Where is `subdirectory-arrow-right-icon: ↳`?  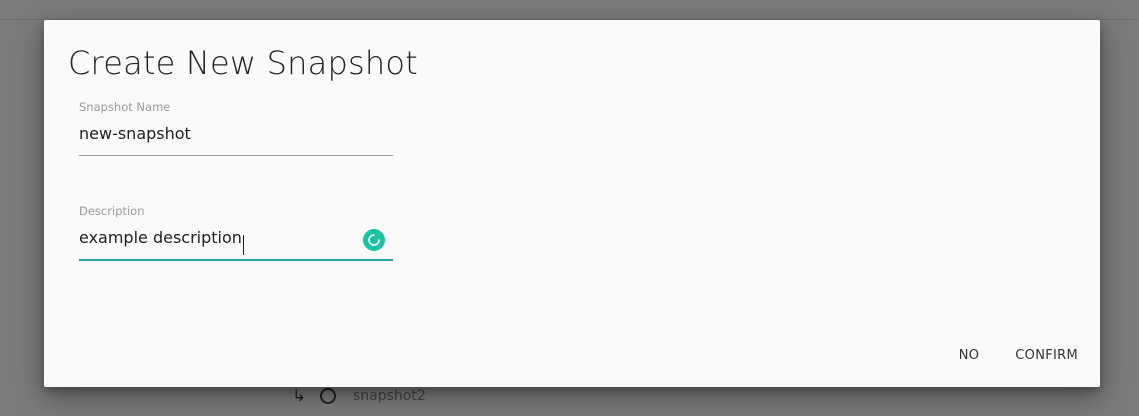 subdirectory-arrow-right-icon: ↳ is located at coordinates (299, 396).